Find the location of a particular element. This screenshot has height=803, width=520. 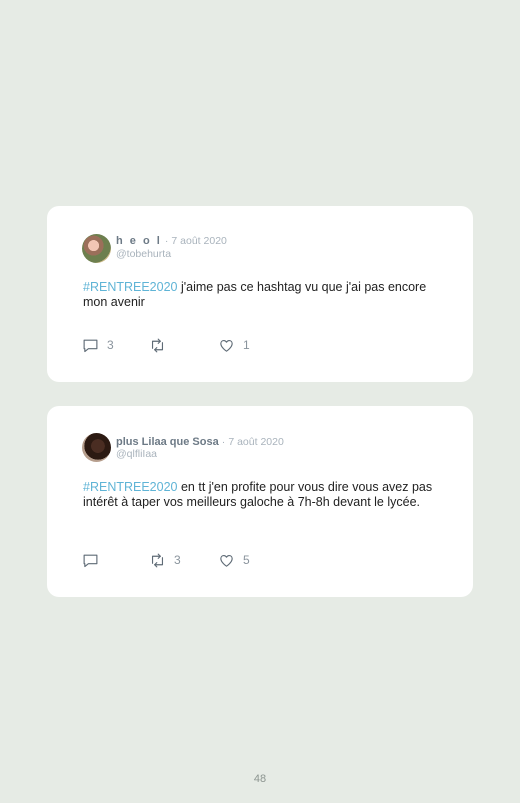

like-button: 1 is located at coordinates (234, 345).